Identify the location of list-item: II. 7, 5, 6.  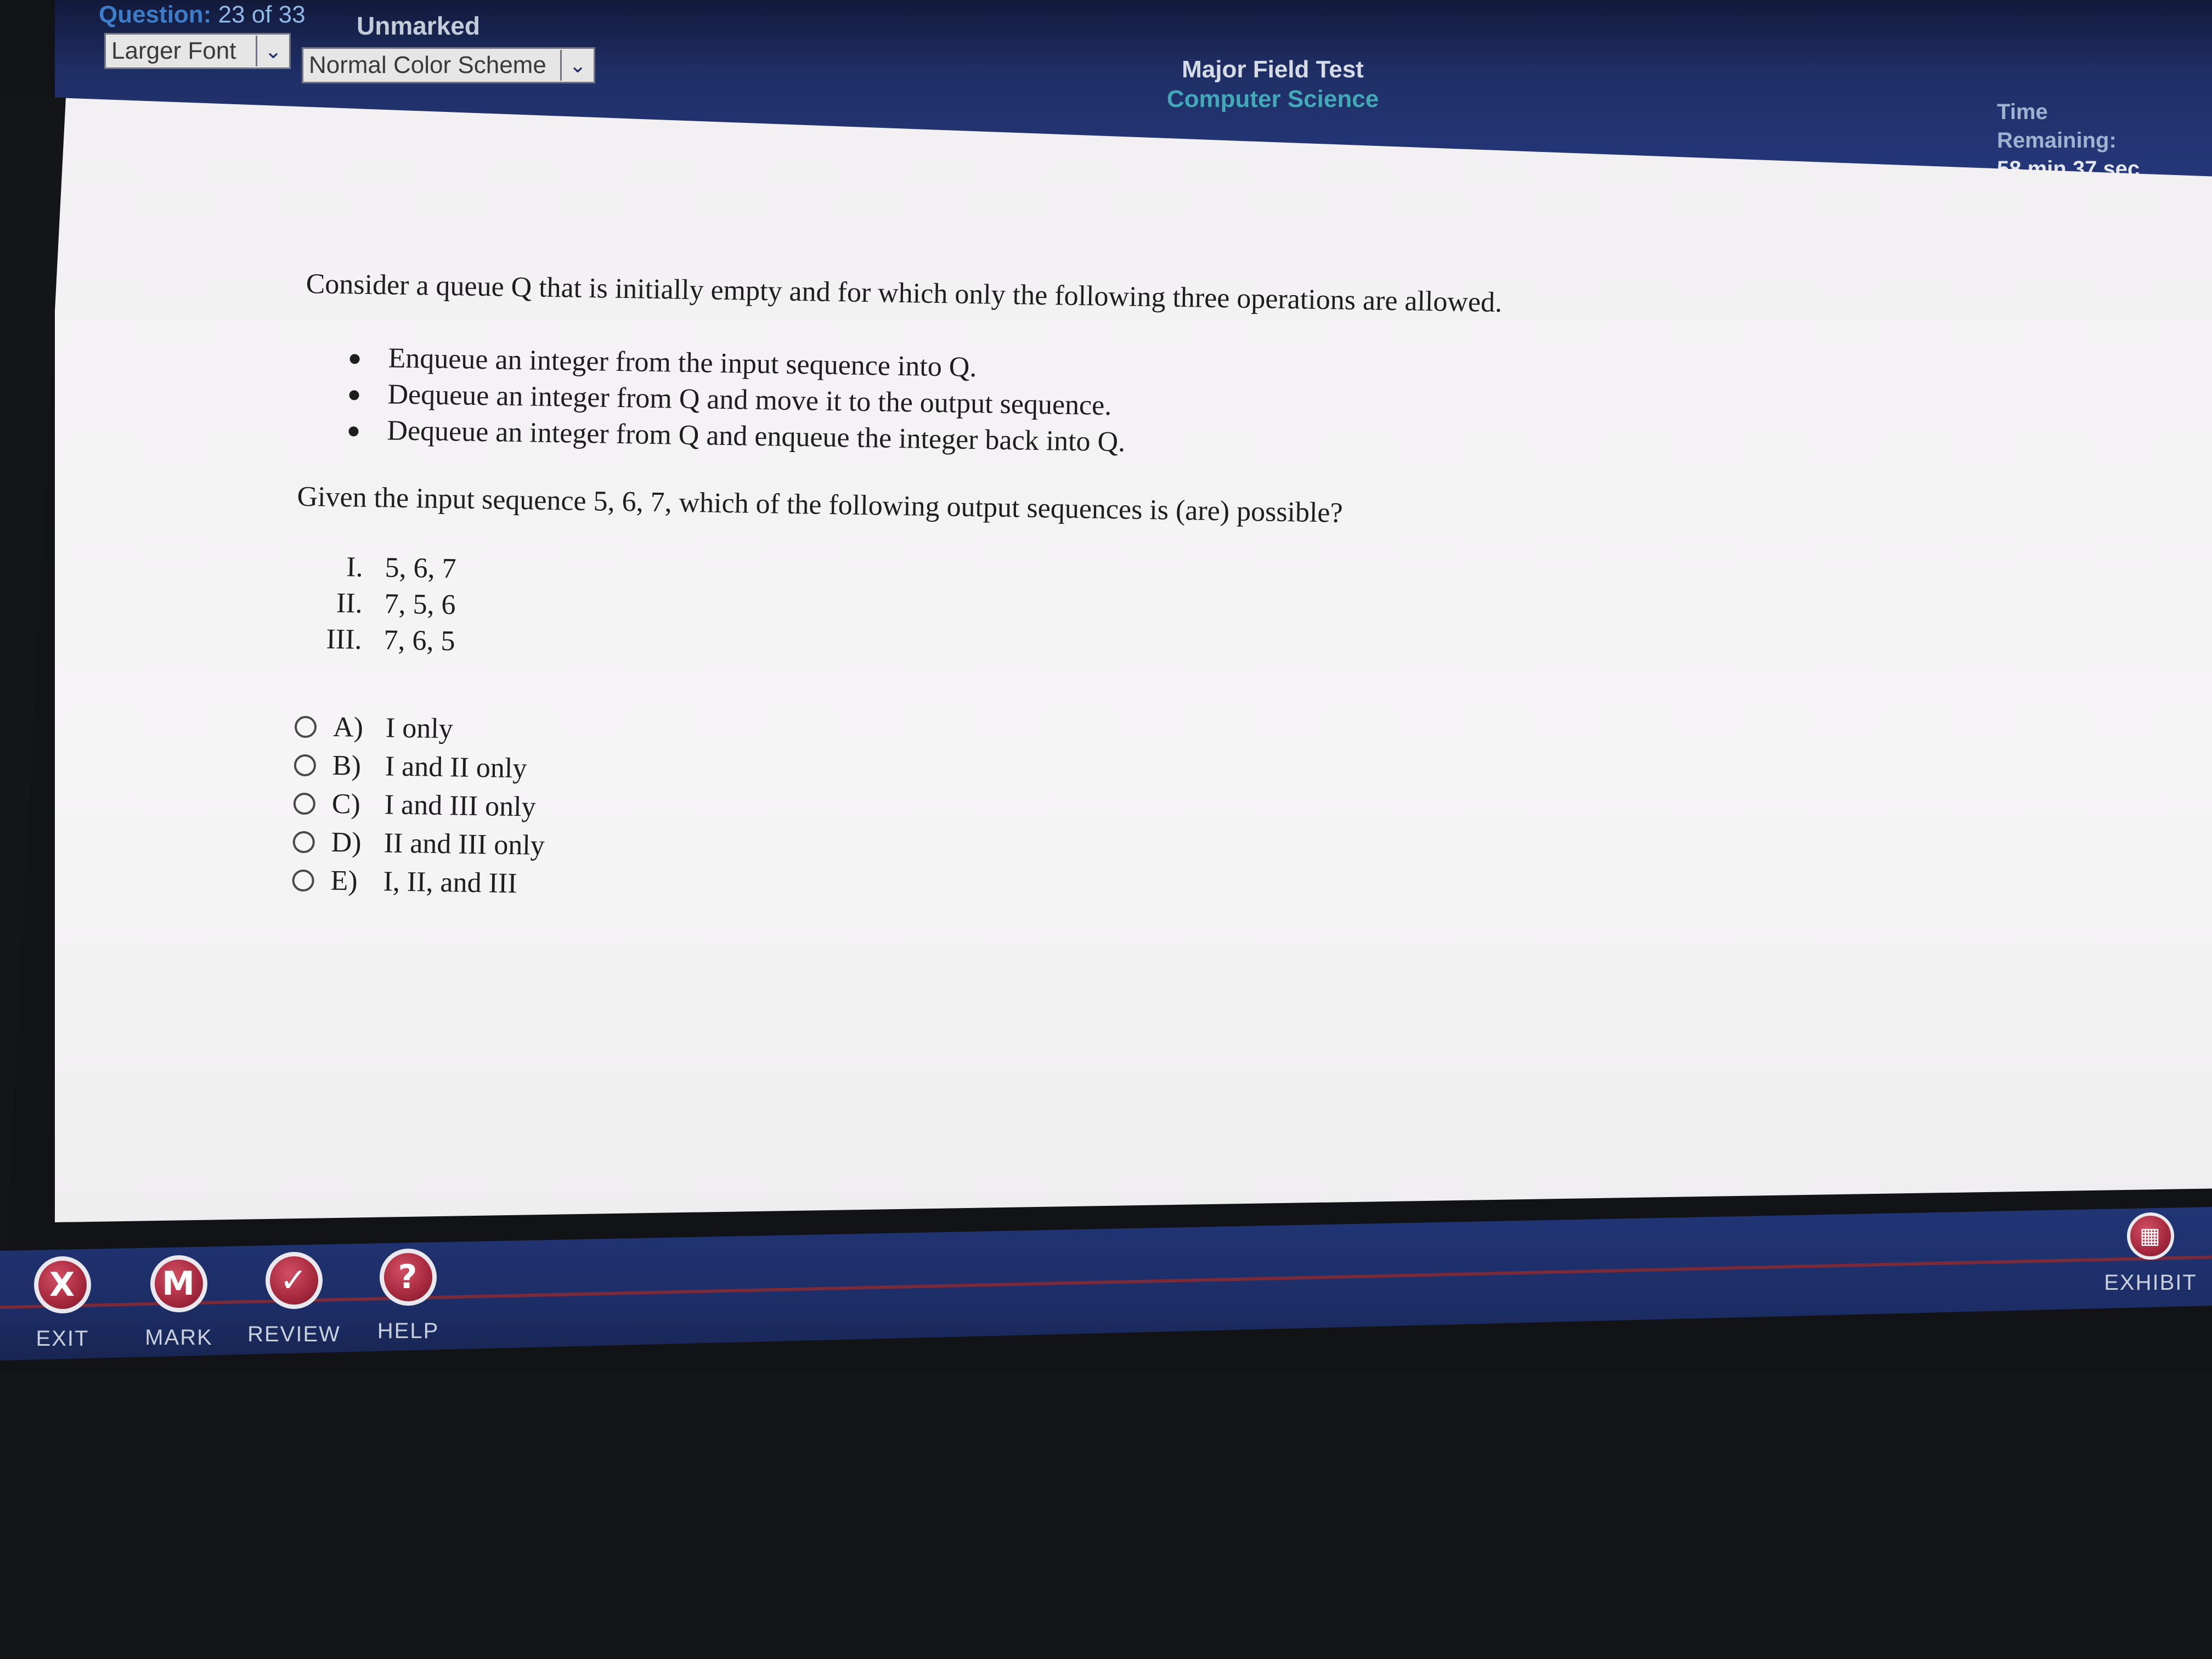
(379, 604).